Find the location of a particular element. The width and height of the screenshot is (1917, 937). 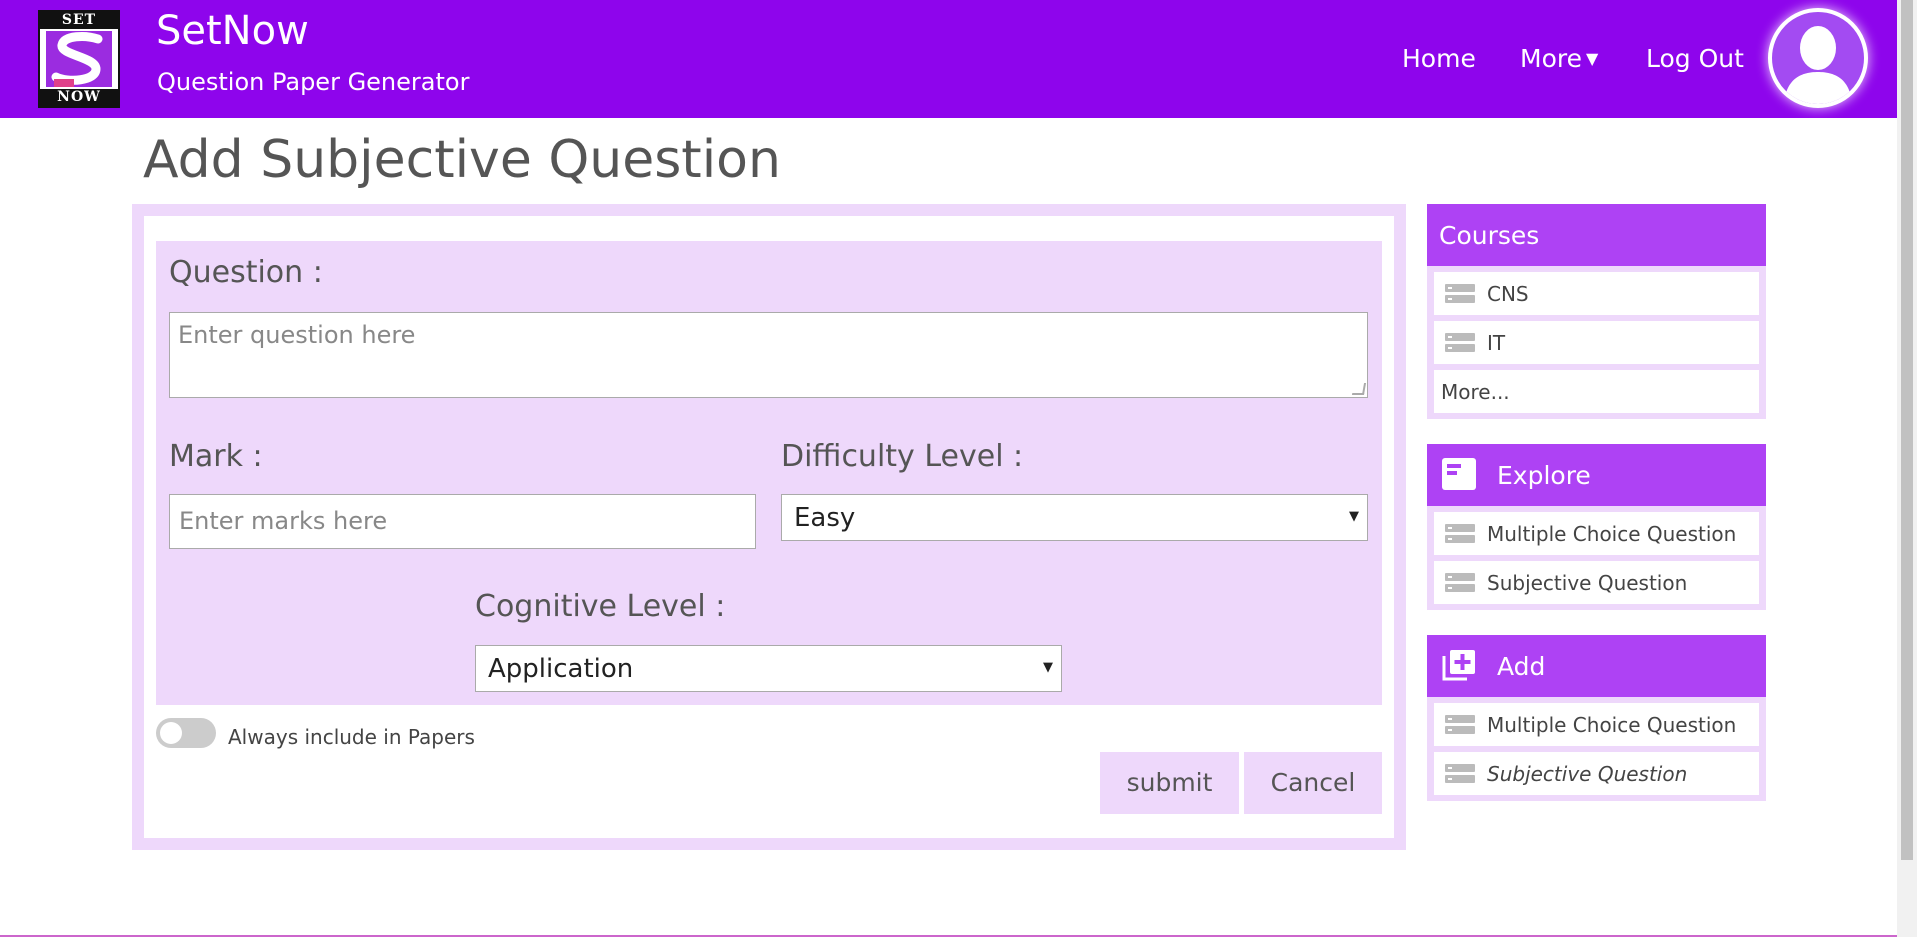

app-title: SetNow is located at coordinates (232, 31).